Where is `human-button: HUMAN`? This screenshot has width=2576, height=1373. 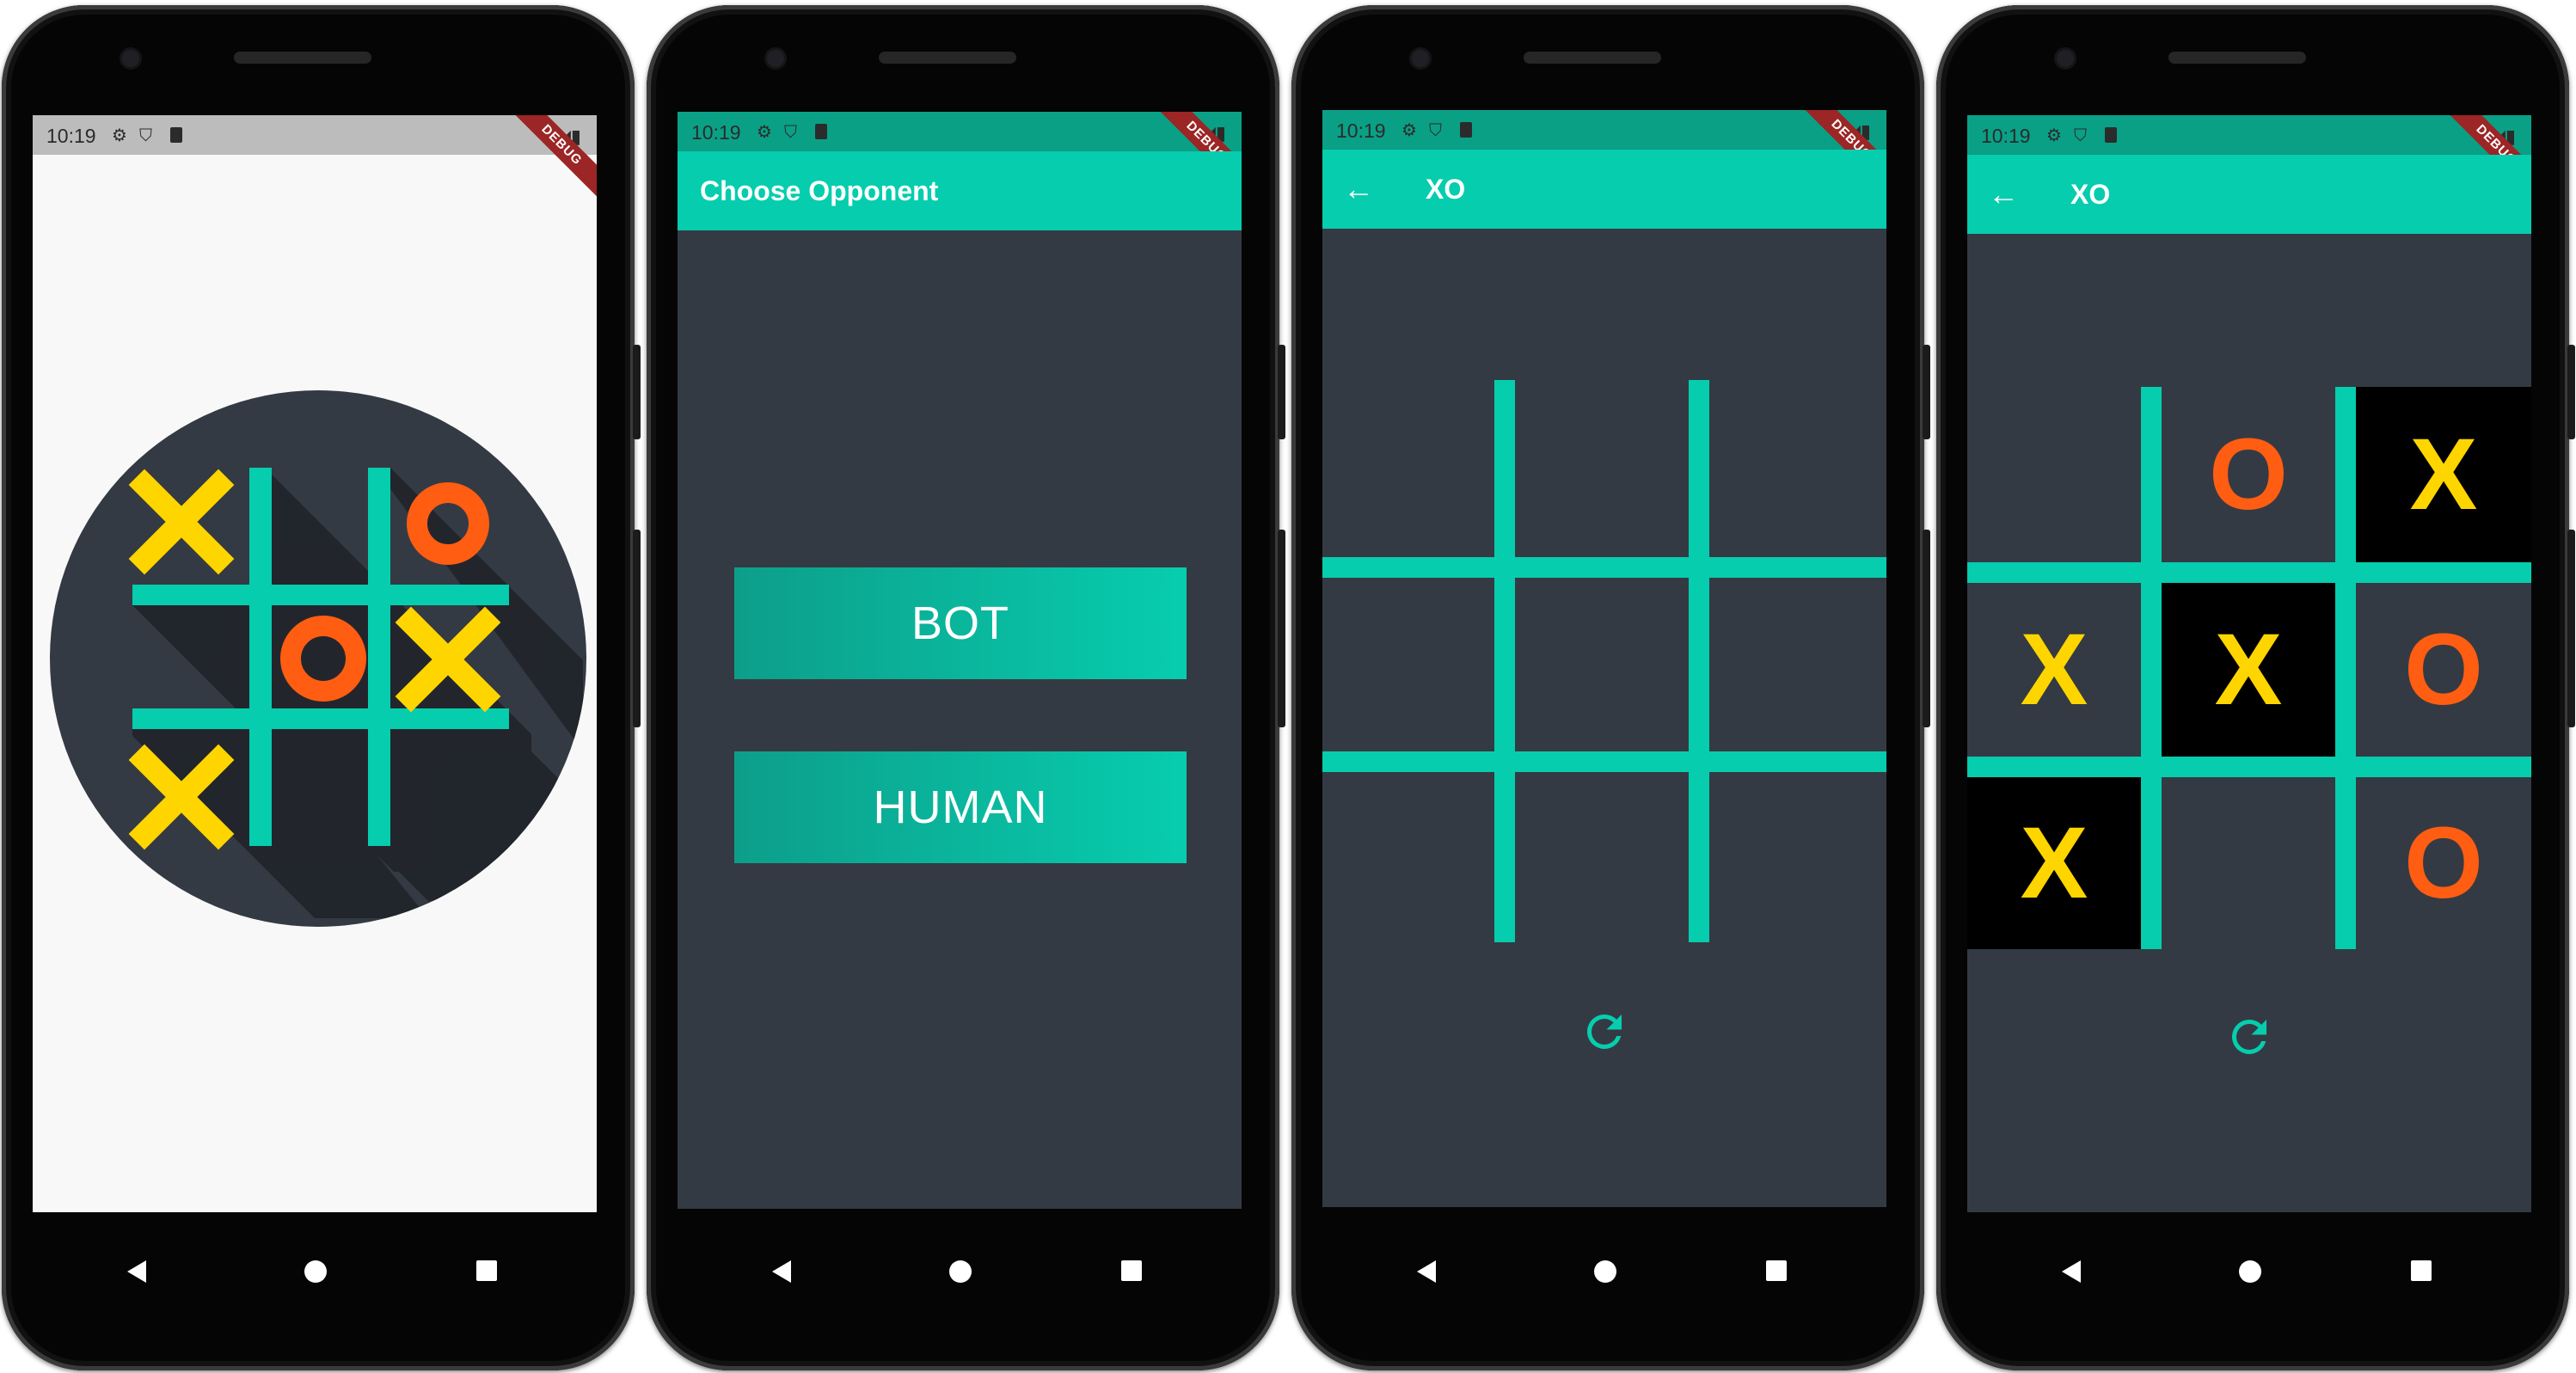 human-button: HUMAN is located at coordinates (960, 807).